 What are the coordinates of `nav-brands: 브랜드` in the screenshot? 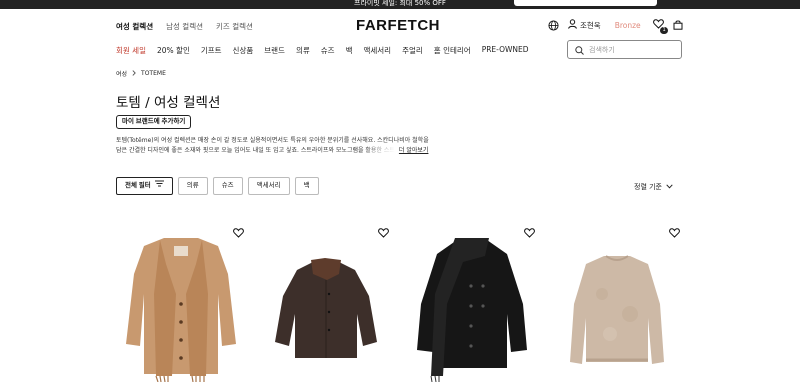 It's located at (274, 50).